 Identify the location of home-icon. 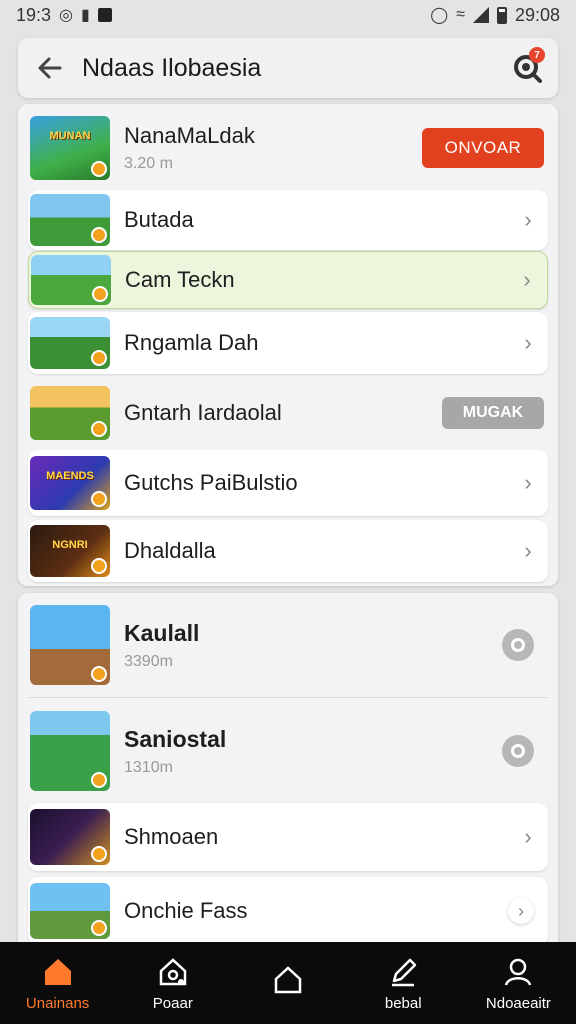
(57, 971).